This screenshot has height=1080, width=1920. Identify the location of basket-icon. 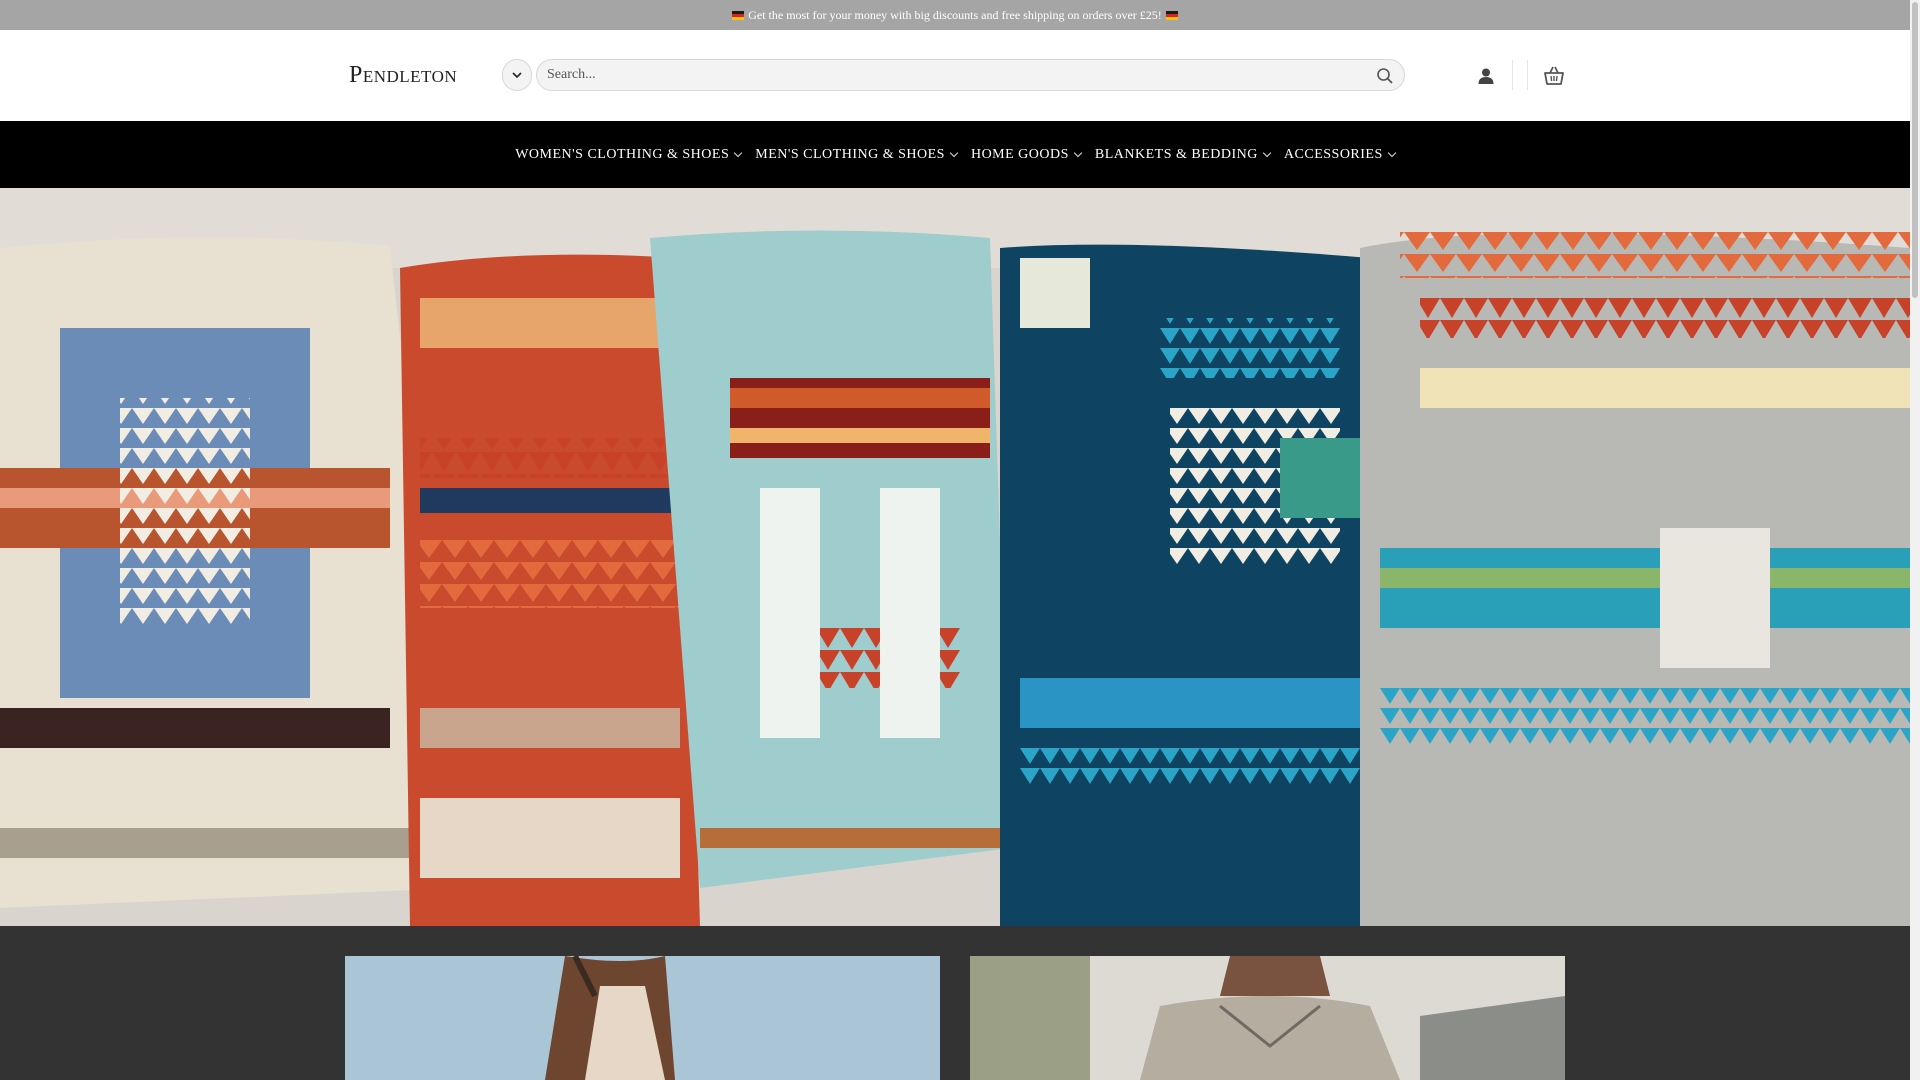
(1554, 75).